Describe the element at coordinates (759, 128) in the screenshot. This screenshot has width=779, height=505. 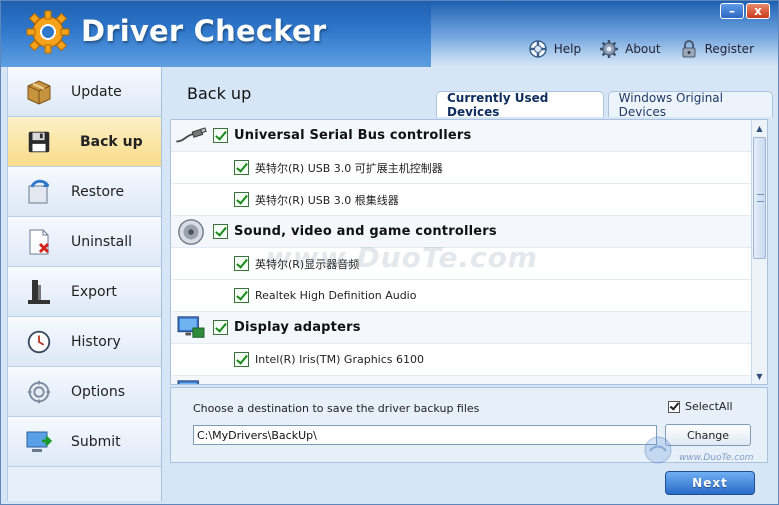
I see `scroll-up-icon: ▲` at that location.